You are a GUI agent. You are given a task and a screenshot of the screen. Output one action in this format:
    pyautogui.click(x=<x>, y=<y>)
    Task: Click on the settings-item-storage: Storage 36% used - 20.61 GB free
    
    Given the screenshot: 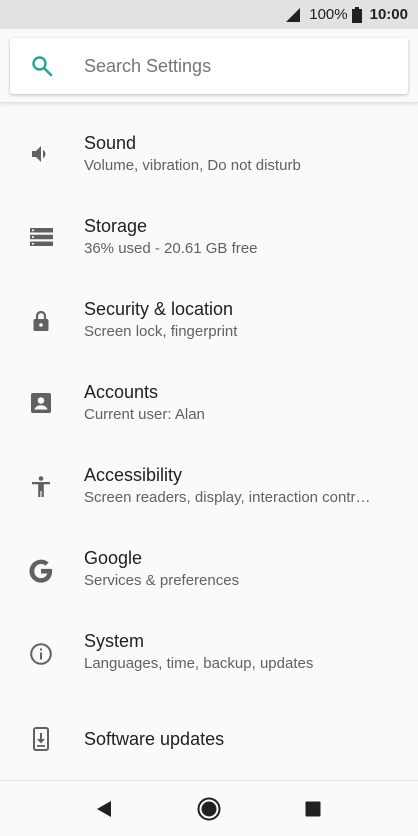 What is the action you would take?
    pyautogui.click(x=209, y=226)
    